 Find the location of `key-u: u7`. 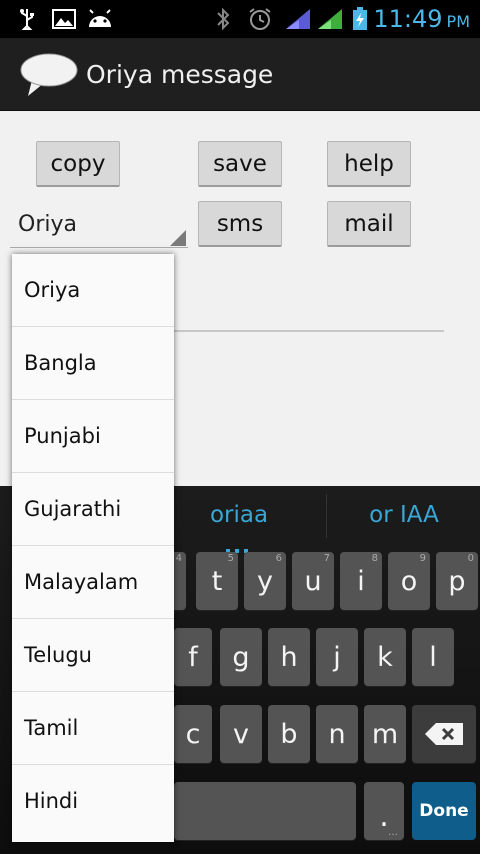

key-u: u7 is located at coordinates (313, 581).